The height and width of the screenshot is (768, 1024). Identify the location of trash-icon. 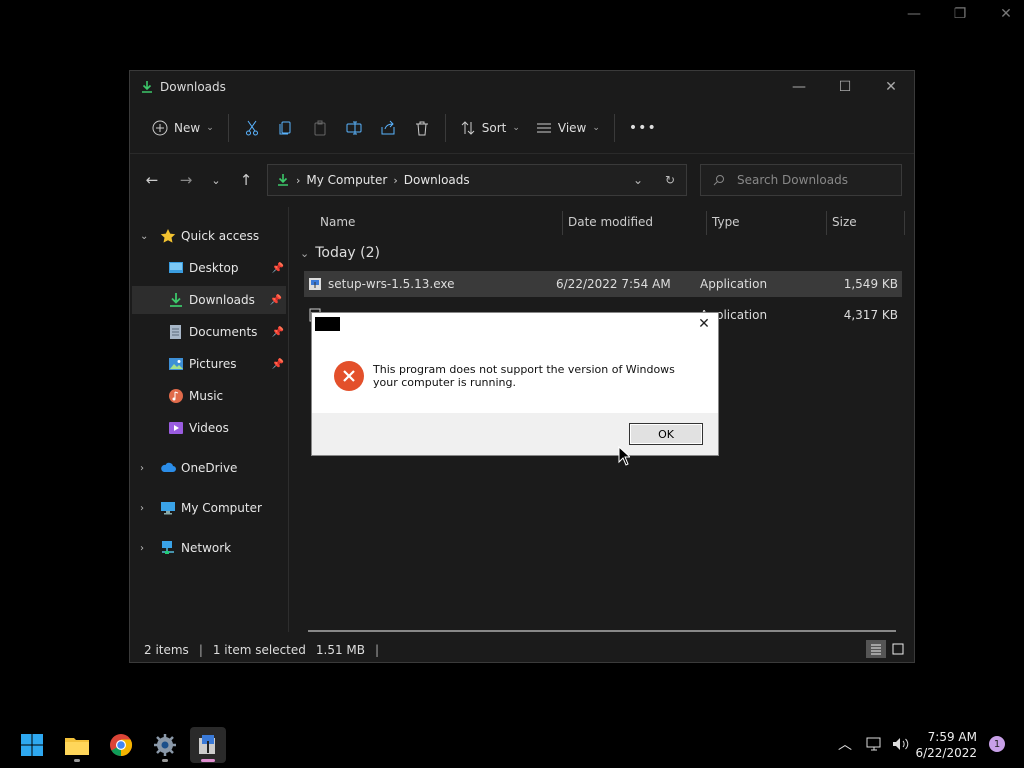
(421, 128).